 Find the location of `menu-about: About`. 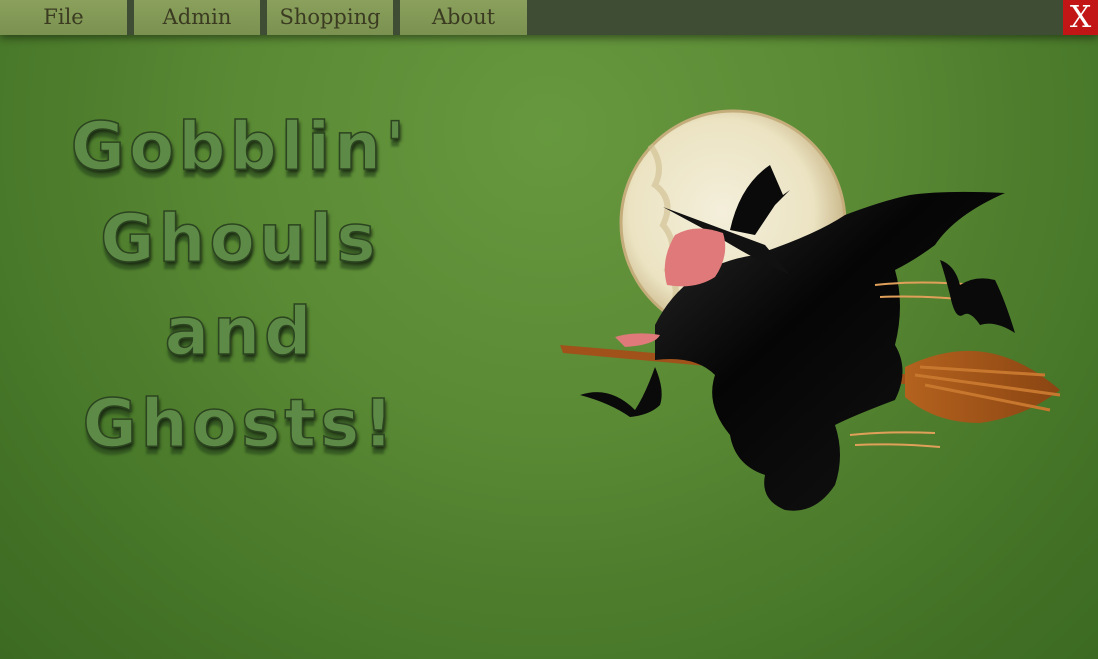

menu-about: About is located at coordinates (463, 17).